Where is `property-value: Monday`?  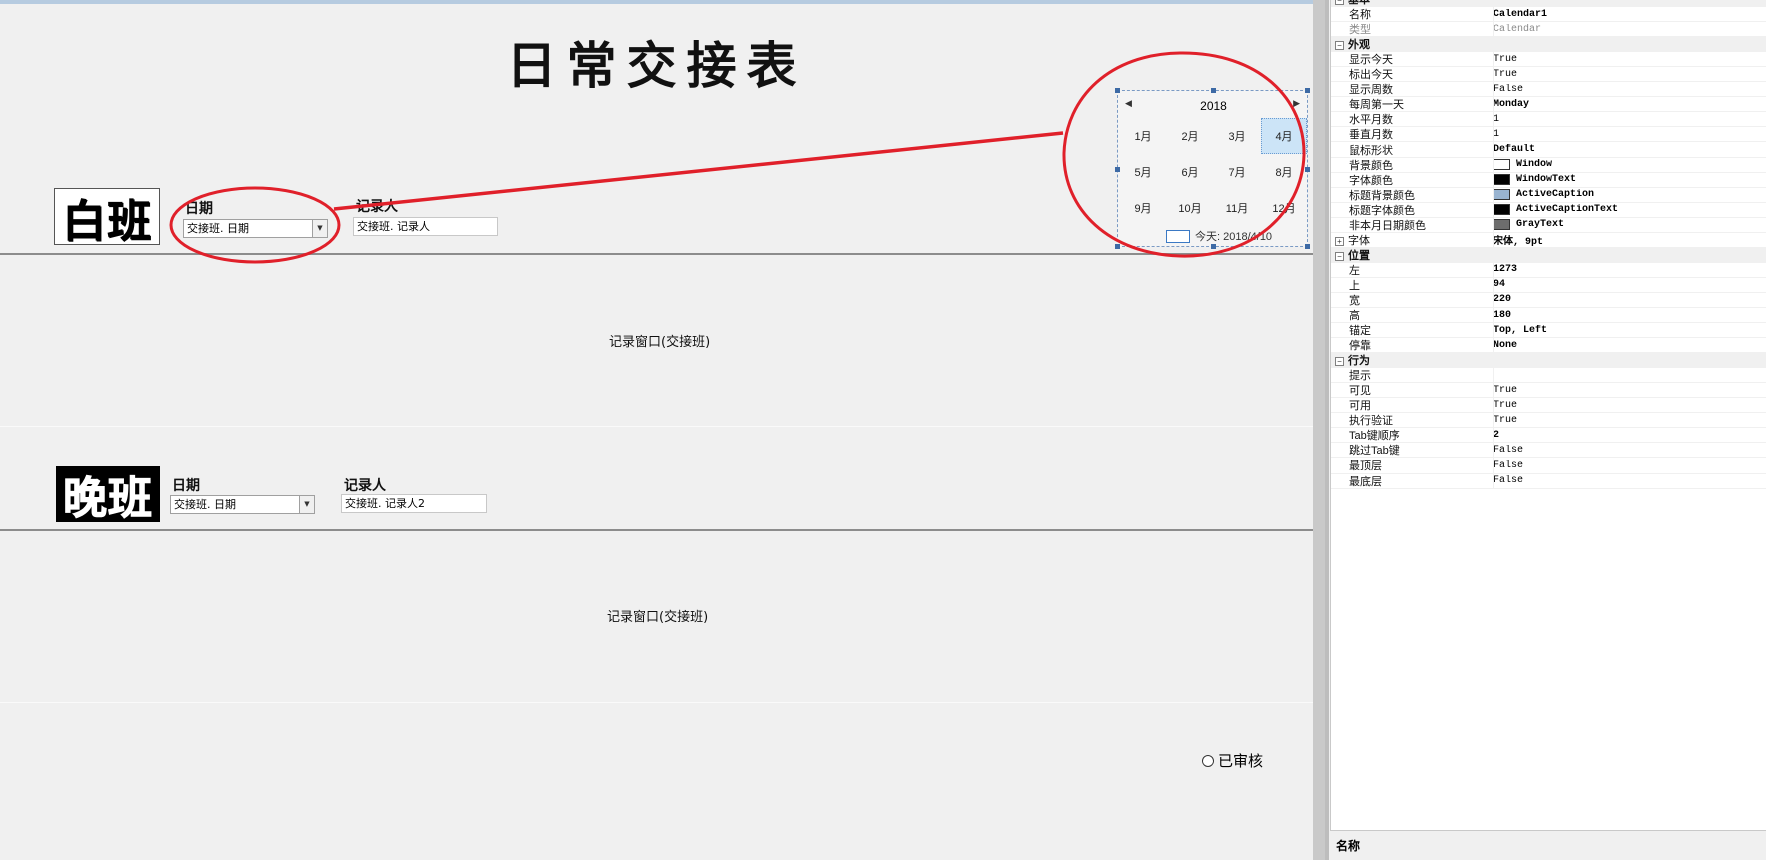
property-value: Monday is located at coordinates (1629, 104).